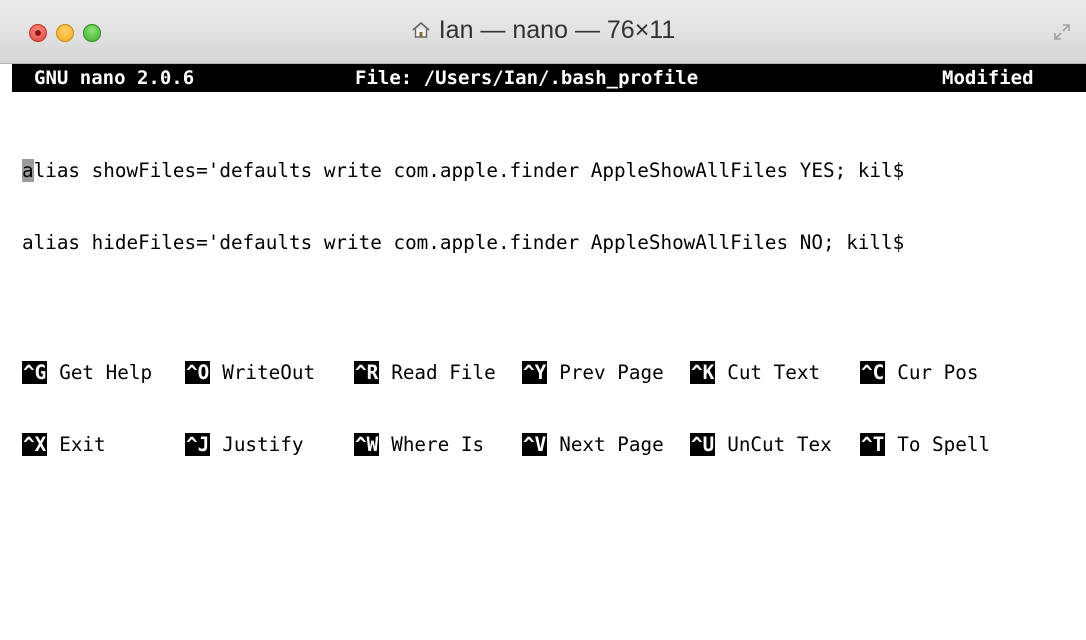 The width and height of the screenshot is (1086, 640). Describe the element at coordinates (611, 372) in the screenshot. I see `shortcut-label: Prev Page` at that location.